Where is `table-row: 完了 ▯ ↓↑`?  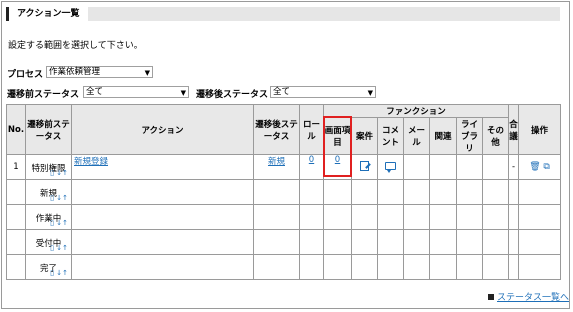
table-row: 完了 ▯ ↓↑ is located at coordinates (284, 267).